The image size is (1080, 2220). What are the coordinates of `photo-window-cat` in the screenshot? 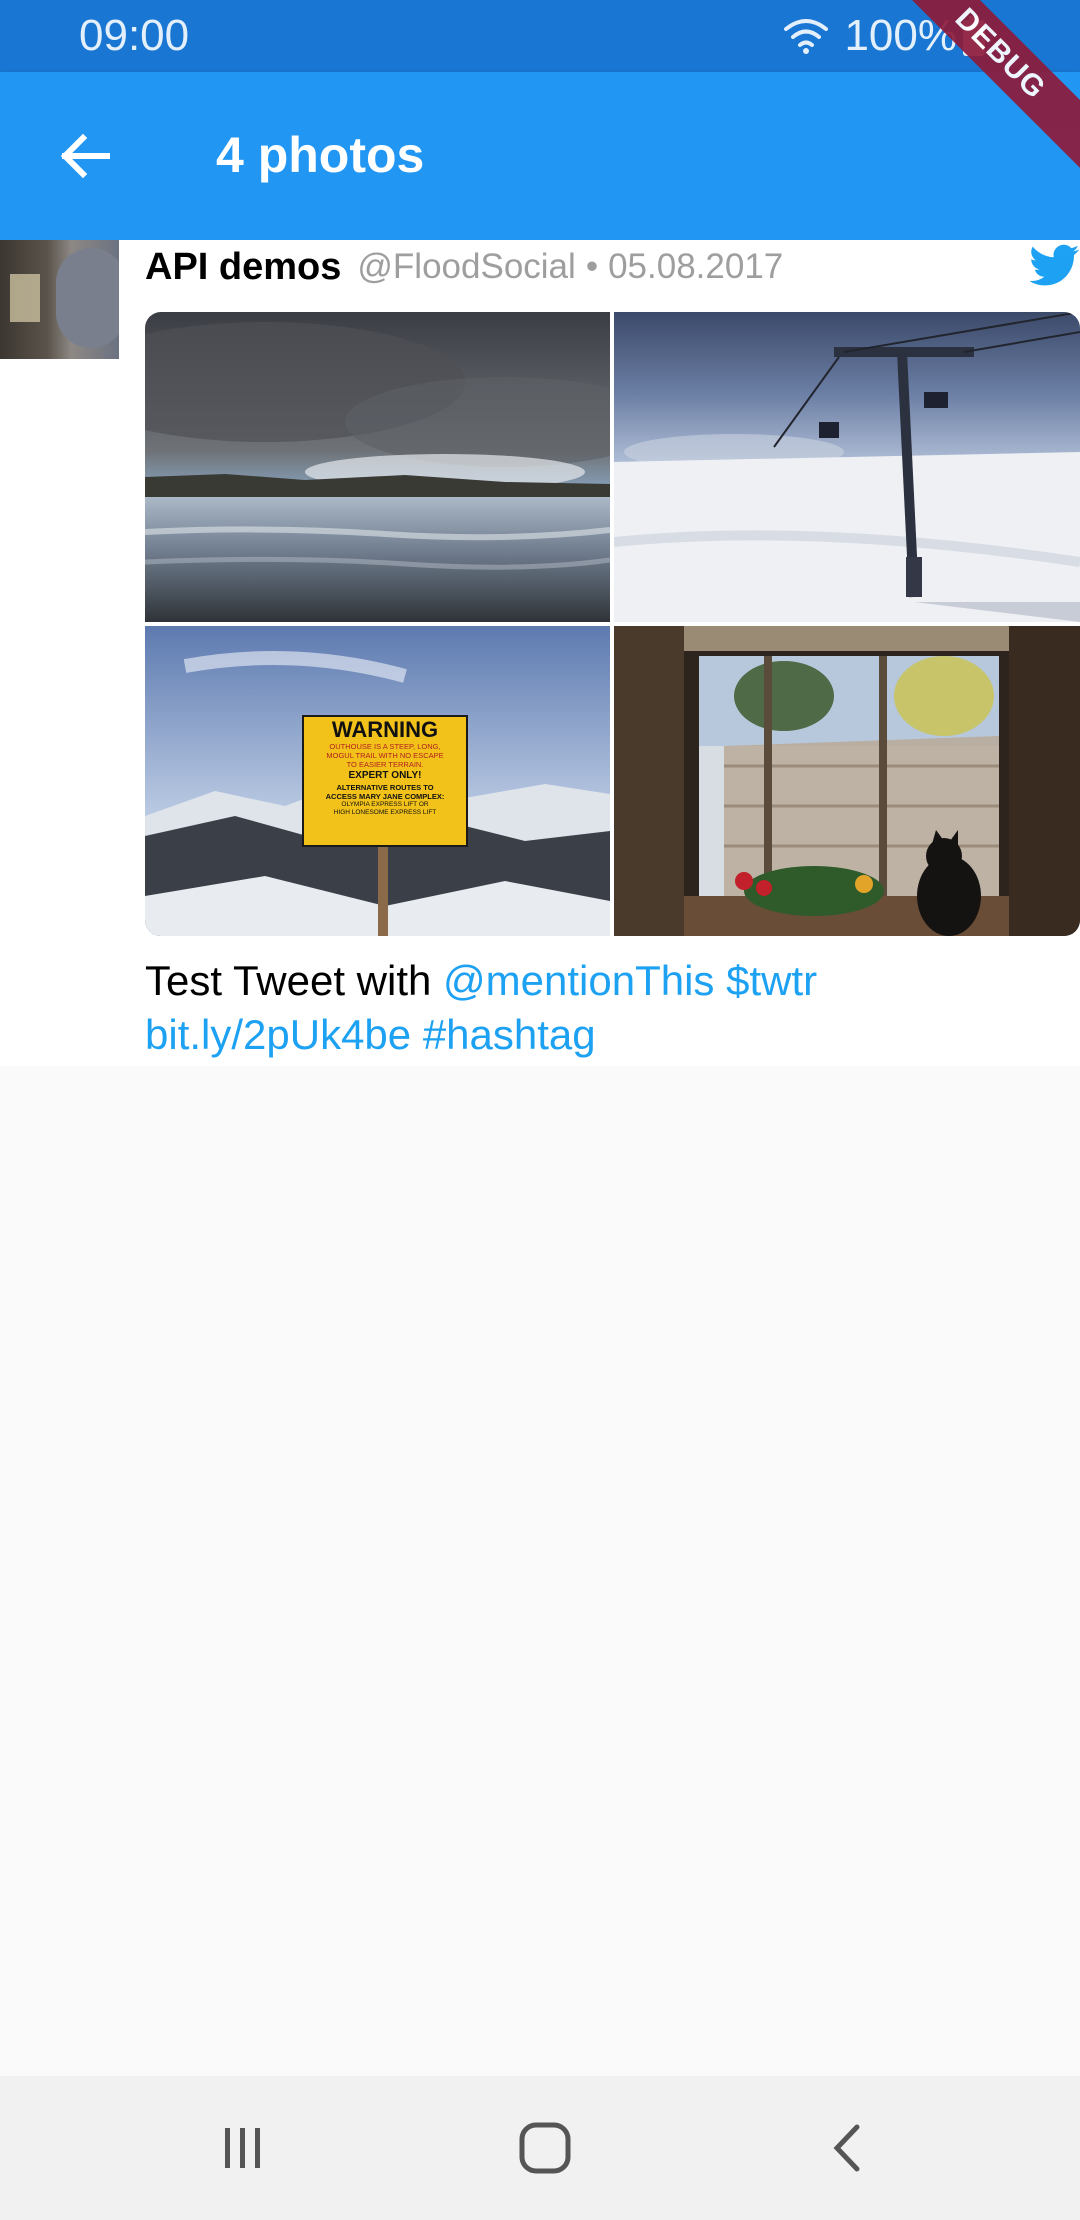 It's located at (847, 781).